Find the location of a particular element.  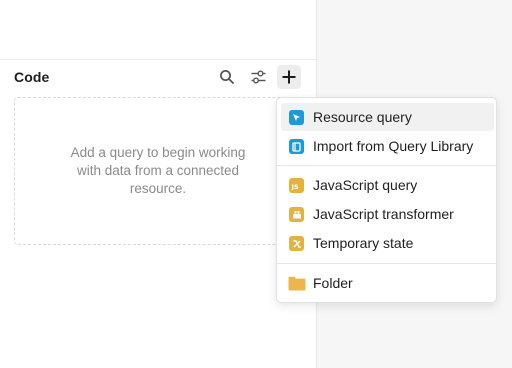

svg-text: JS is located at coordinates (295, 186).